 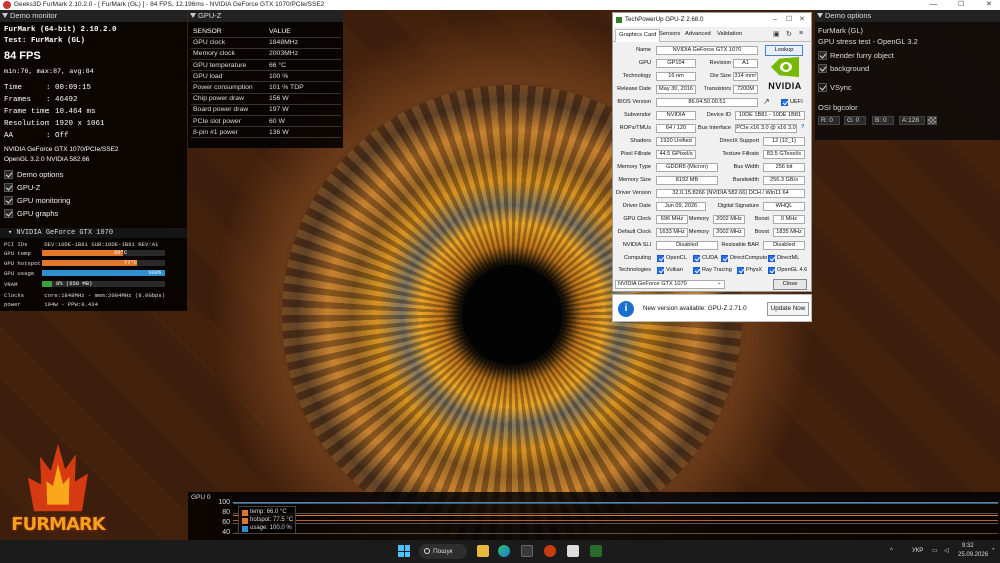 What do you see at coordinates (729, 232) in the screenshot?
I see `default-memory-field: 2002 MHz` at bounding box center [729, 232].